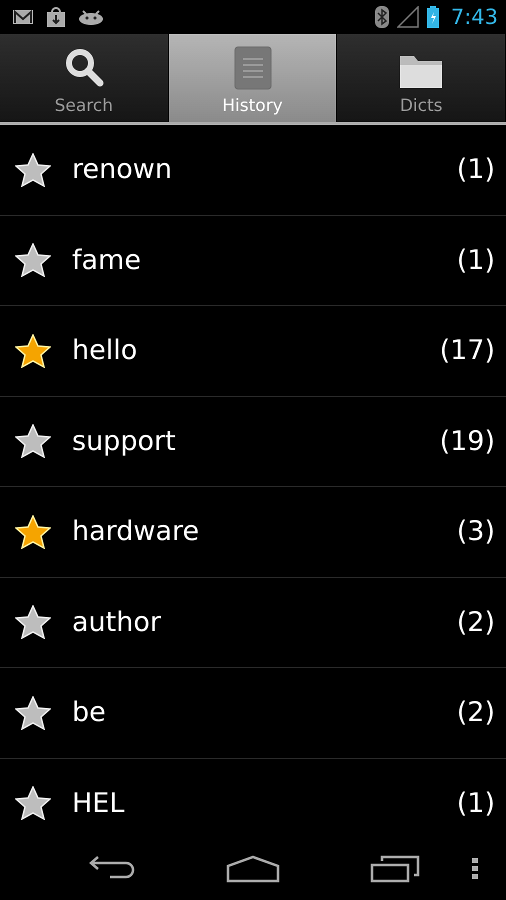 The height and width of the screenshot is (900, 506). What do you see at coordinates (256, 350) in the screenshot?
I see `history-word: hello` at bounding box center [256, 350].